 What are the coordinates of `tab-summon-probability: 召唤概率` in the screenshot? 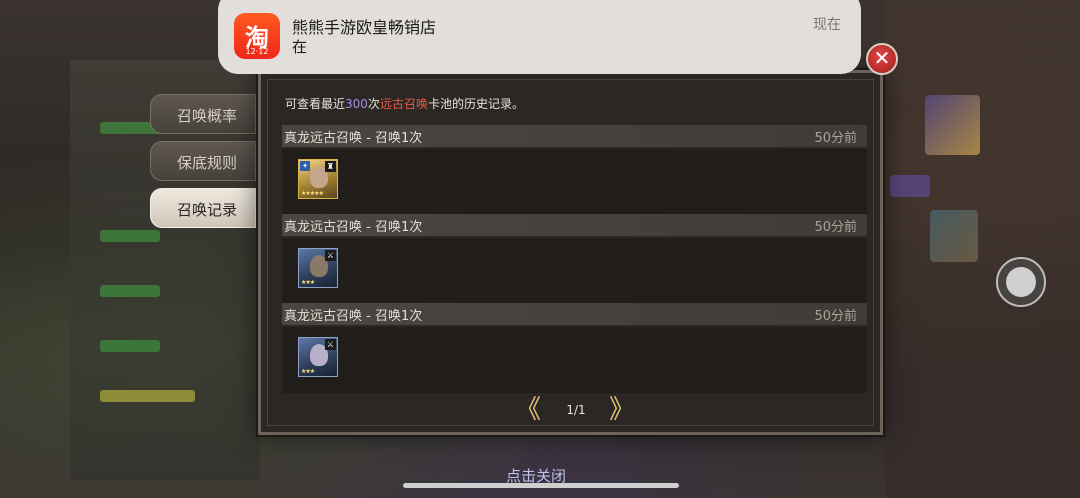 It's located at (203, 114).